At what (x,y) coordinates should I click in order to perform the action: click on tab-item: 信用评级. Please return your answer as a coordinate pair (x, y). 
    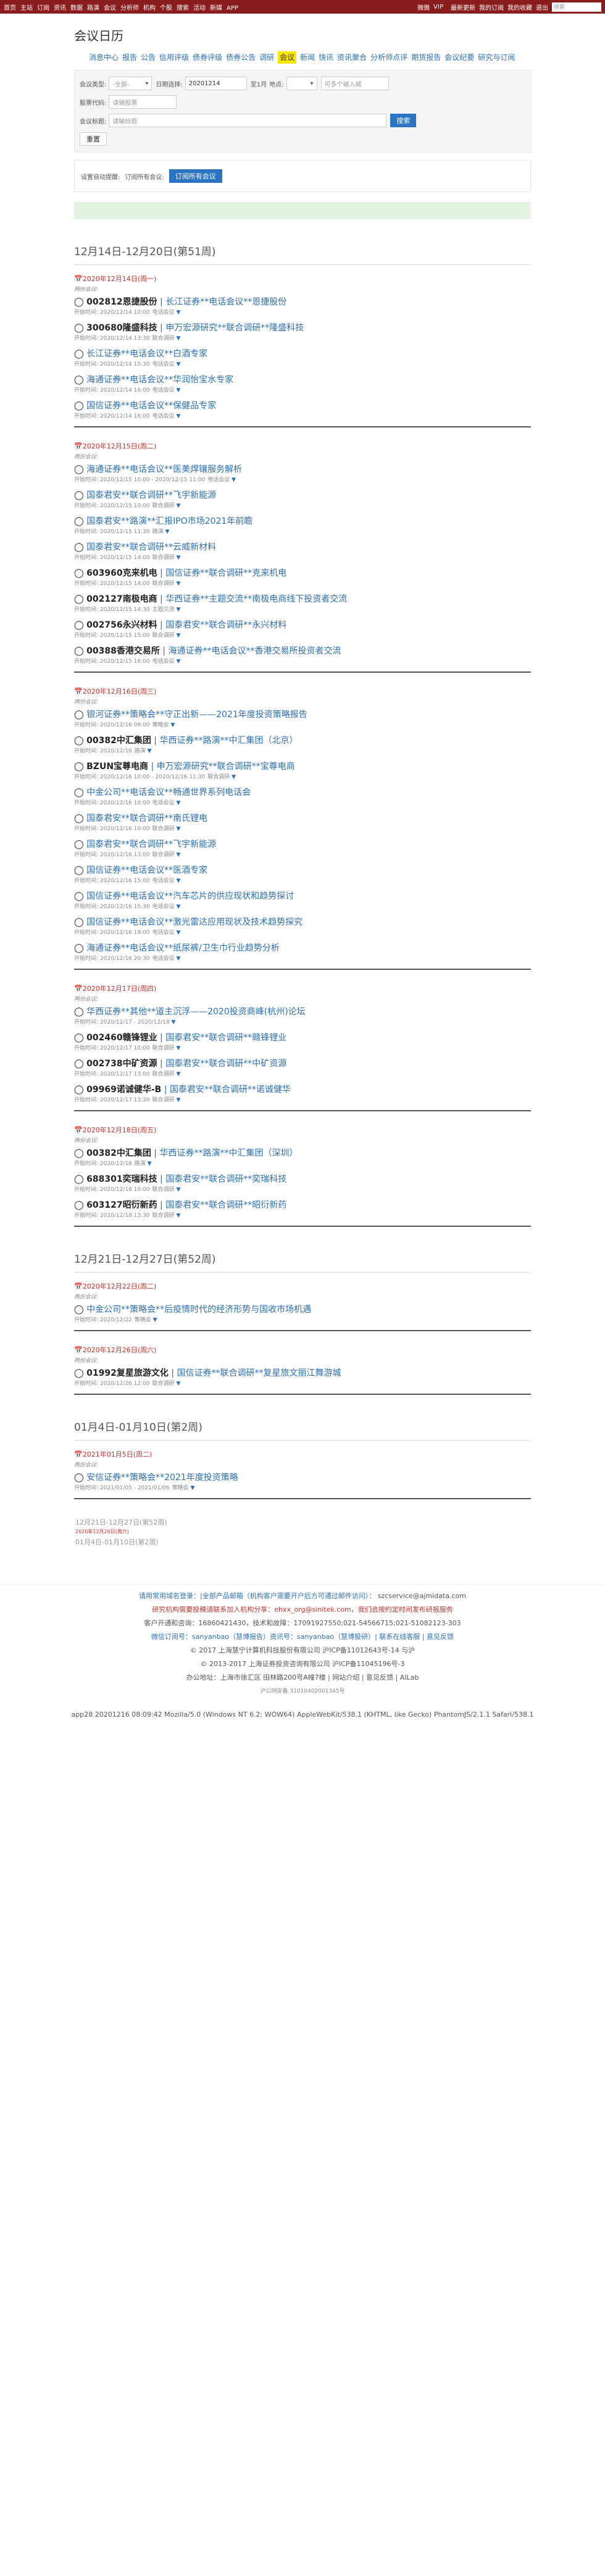
    Looking at the image, I should click on (174, 57).